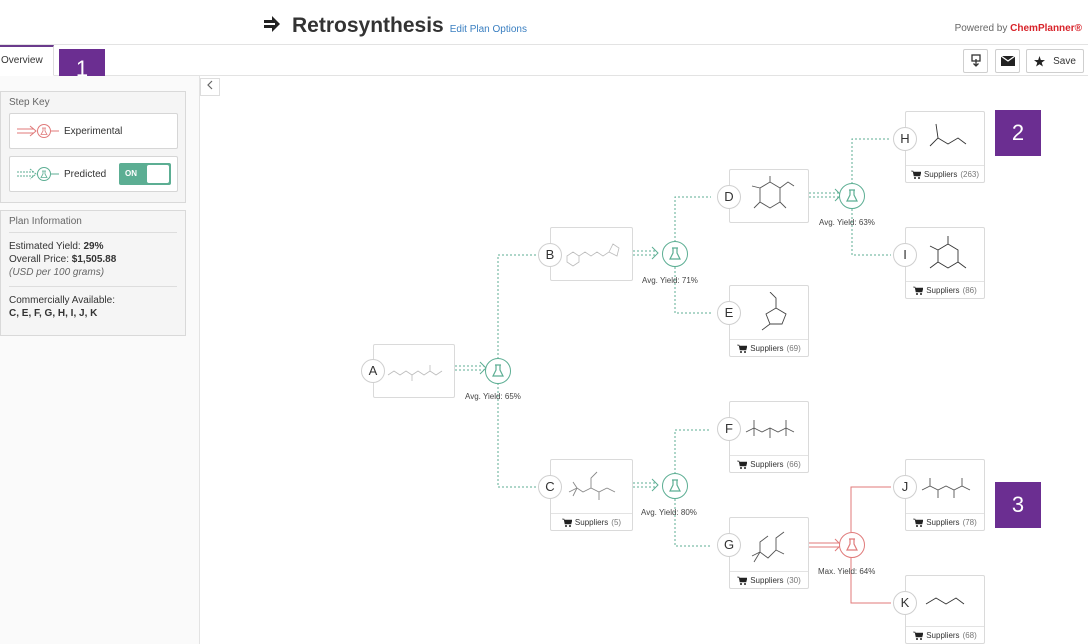 The image size is (1088, 644). Describe the element at coordinates (1046, 28) in the screenshot. I see `brand-name: ChemPlanner®` at that location.